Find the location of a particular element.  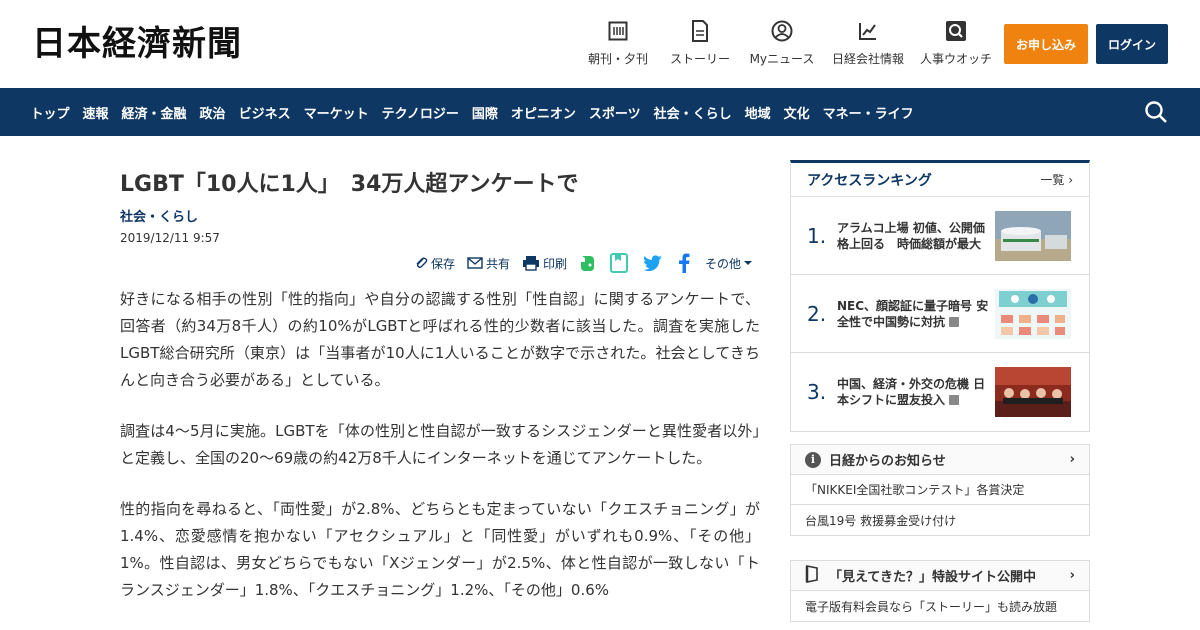

site-logo: 日本経濟新聞 is located at coordinates (137, 44).